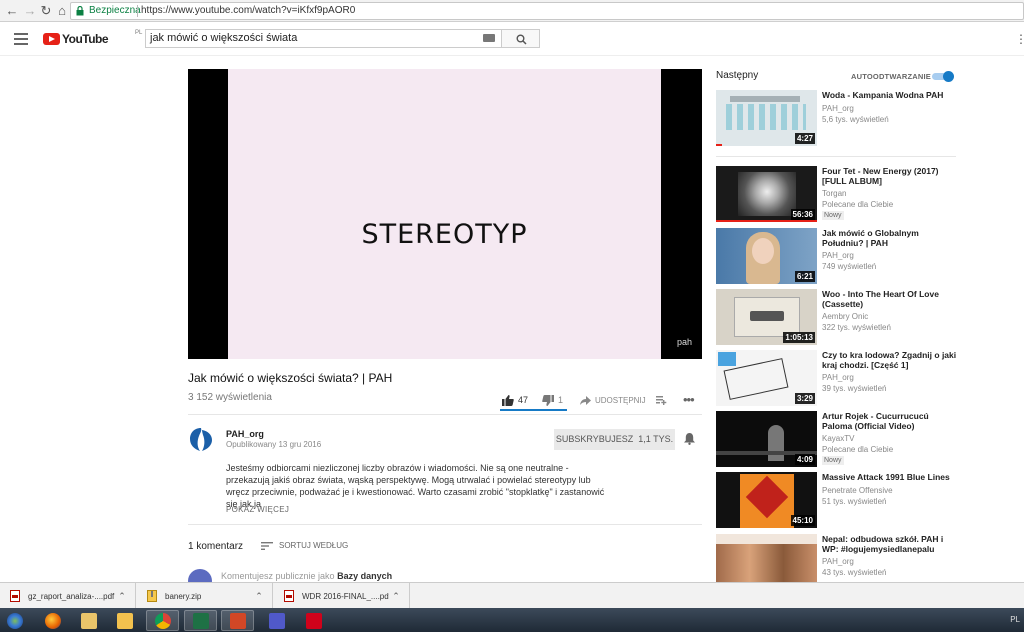 Image resolution: width=1024 pixels, height=632 pixels. Describe the element at coordinates (849, 266) in the screenshot. I see `recommended-views: 749 wyświetleń` at that location.